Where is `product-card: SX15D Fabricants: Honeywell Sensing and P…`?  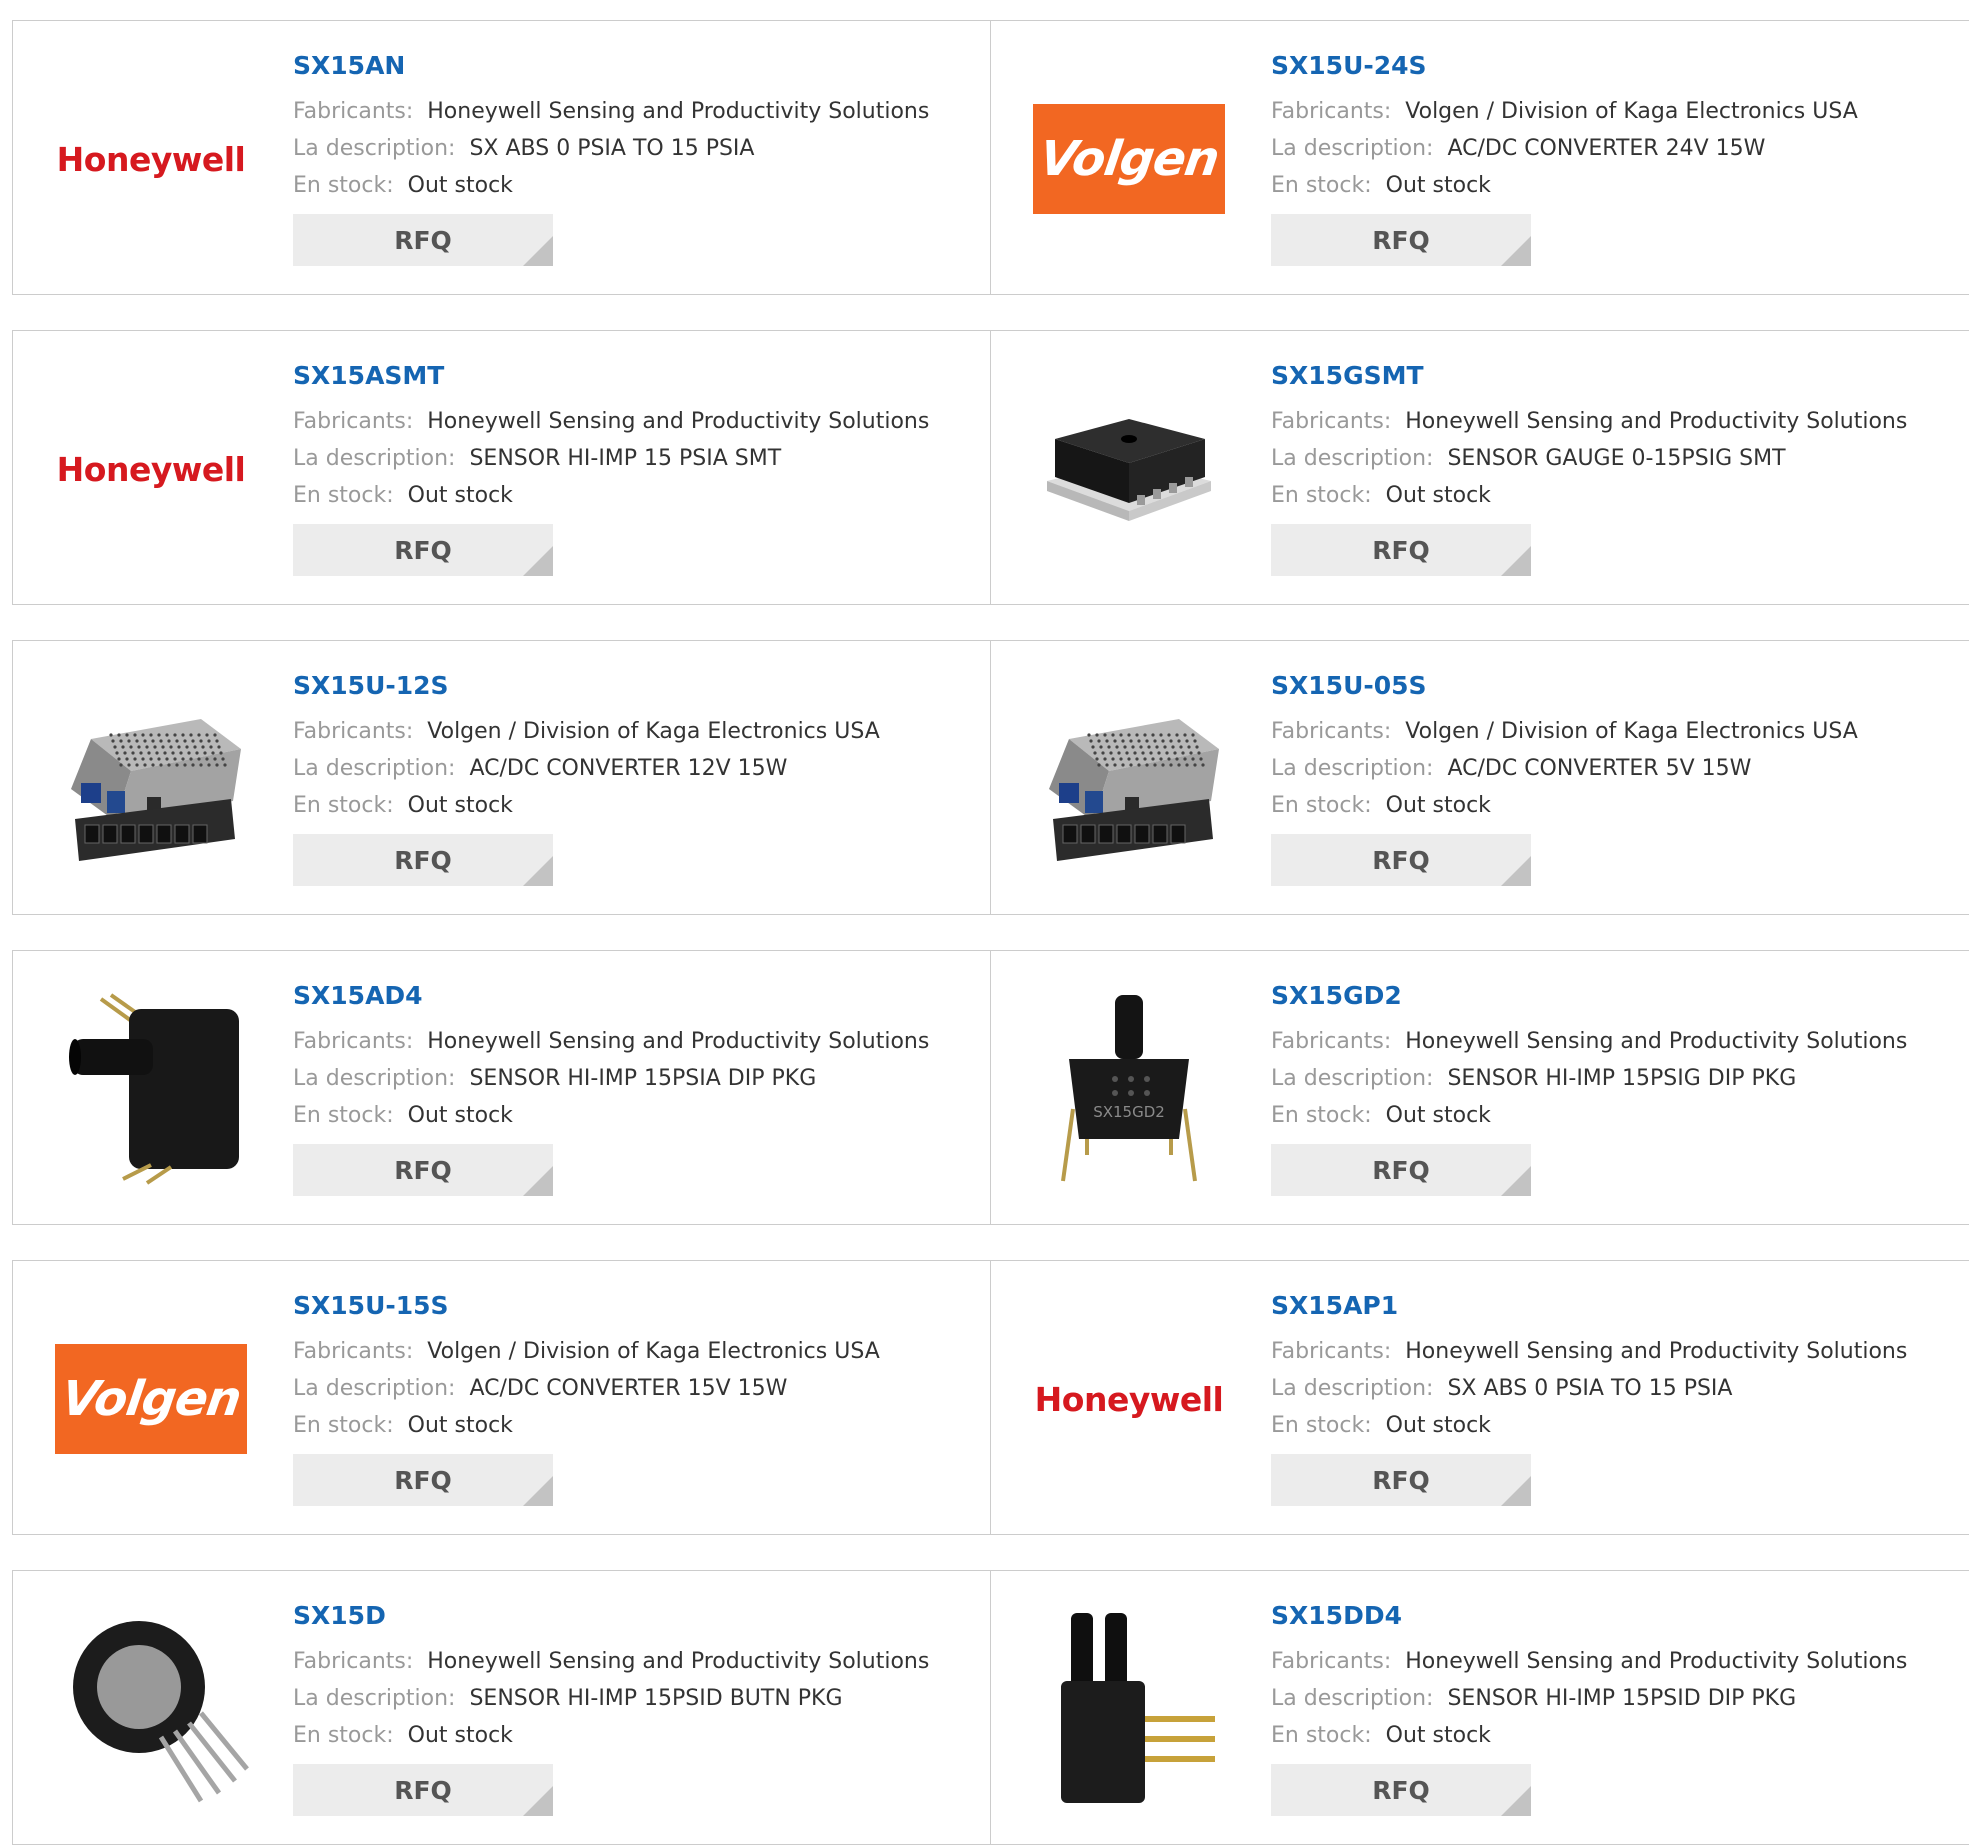 product-card: SX15D Fabricants: Honeywell Sensing and P… is located at coordinates (502, 1707).